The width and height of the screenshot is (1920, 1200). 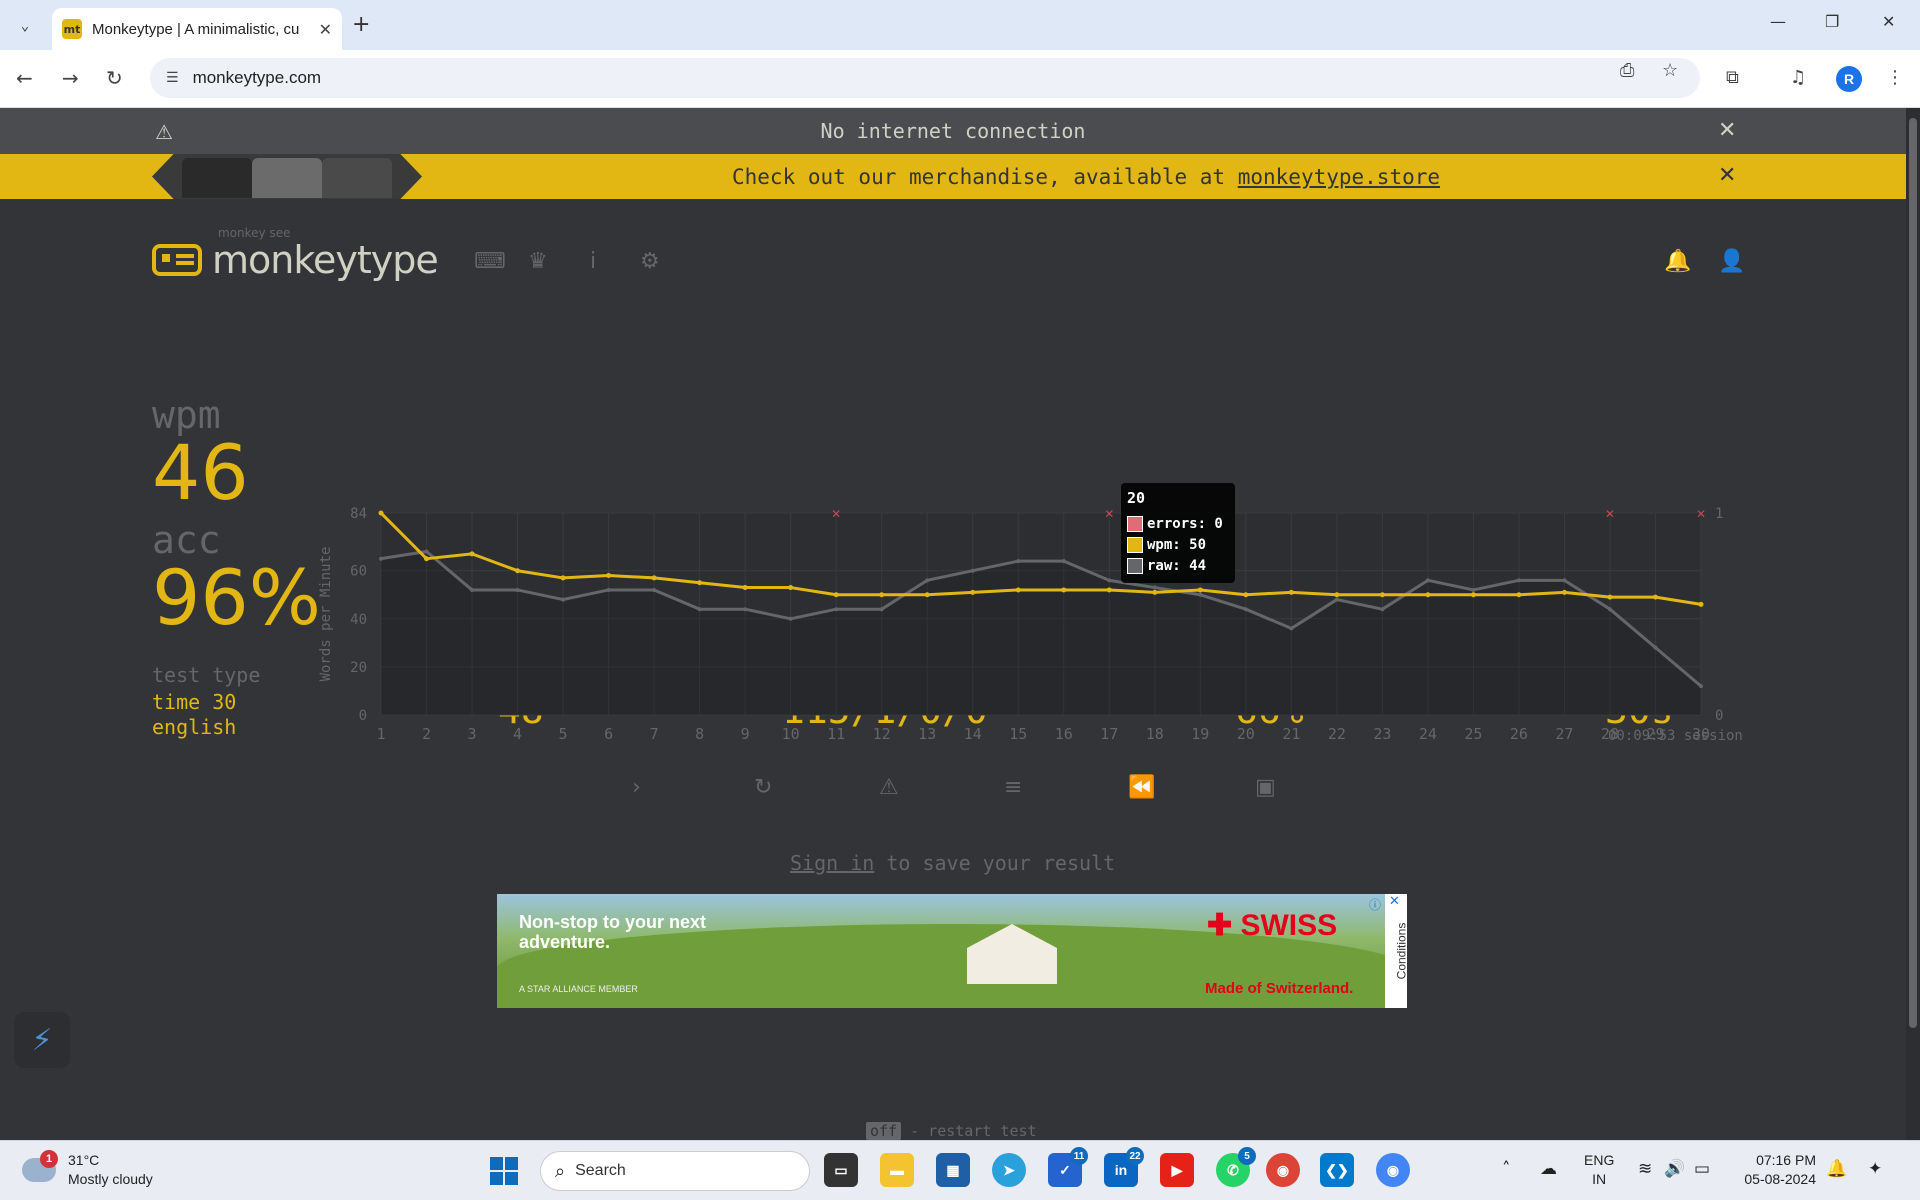 I want to click on telegram-icon: ➤, so click(x=1009, y=1170).